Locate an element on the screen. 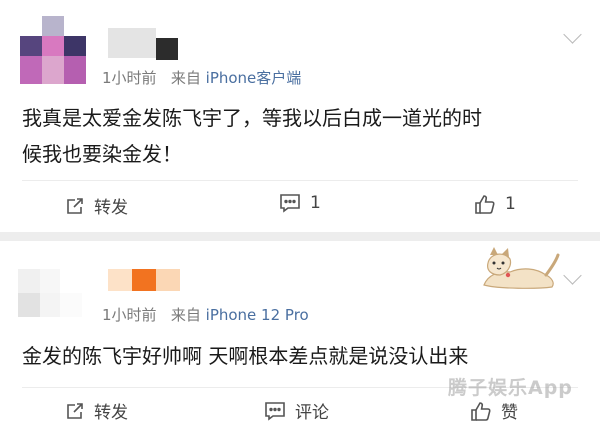  watermark: 腾子娱乐App is located at coordinates (510, 388).